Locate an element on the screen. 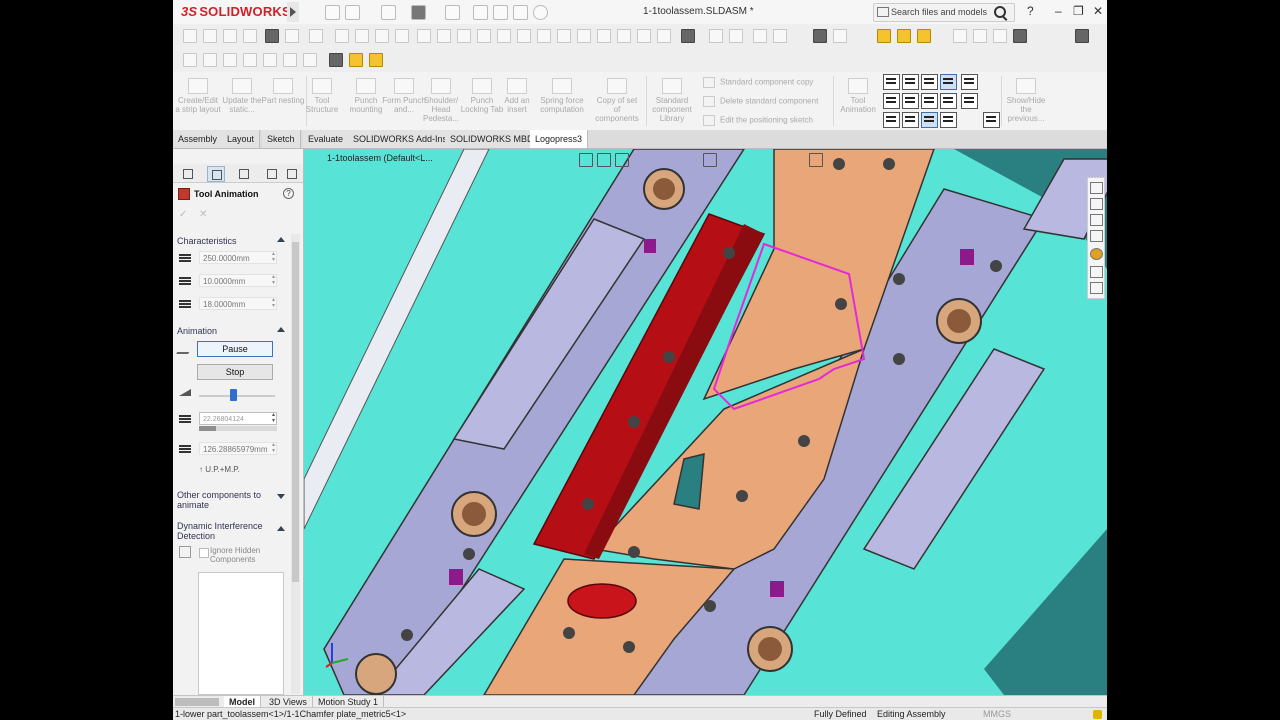 The image size is (1280, 720). search-icon is located at coordinates (1000, 12).